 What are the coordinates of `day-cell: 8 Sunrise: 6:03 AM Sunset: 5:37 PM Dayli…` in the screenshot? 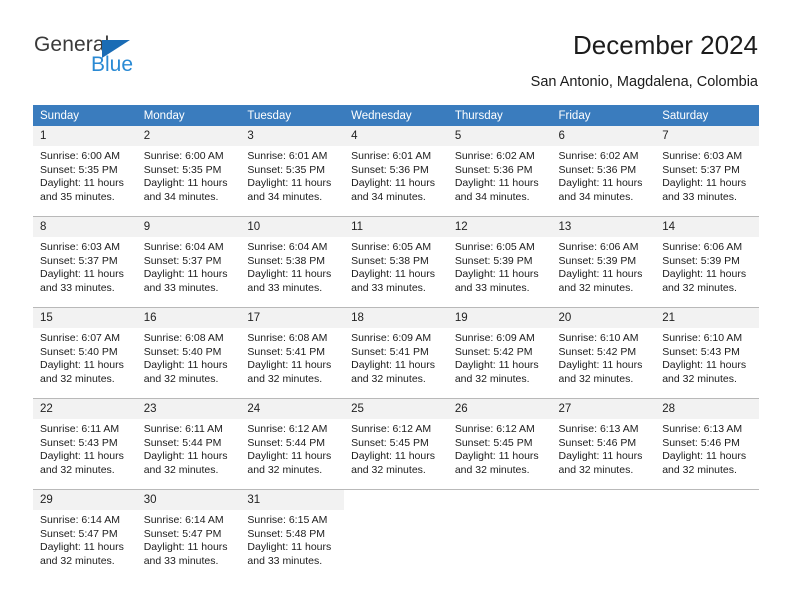 It's located at (85, 262).